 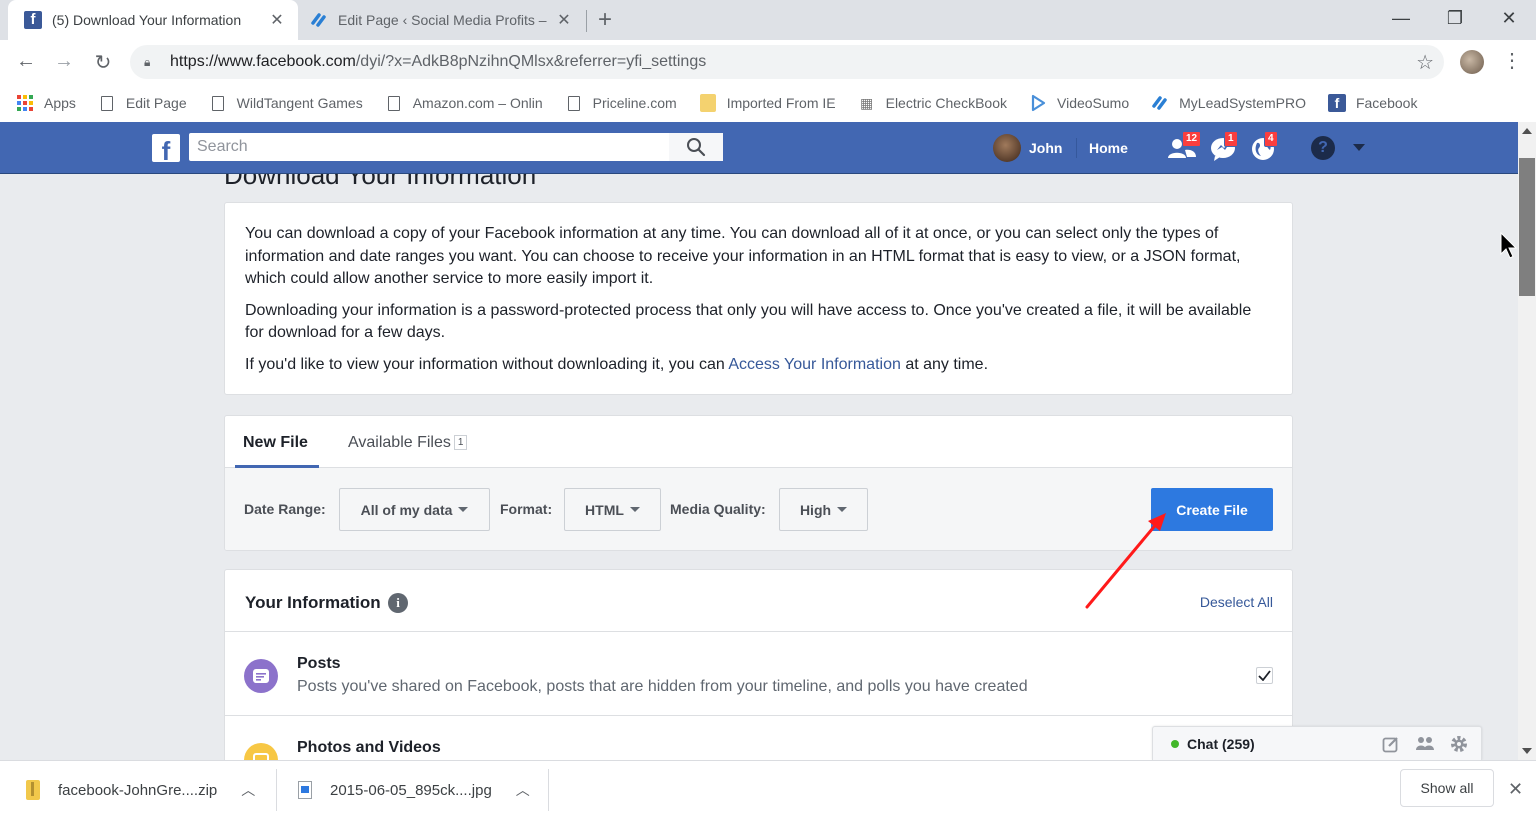 I want to click on tab-title: Edit Page ‹ Social Media Profits –, so click(x=442, y=20).